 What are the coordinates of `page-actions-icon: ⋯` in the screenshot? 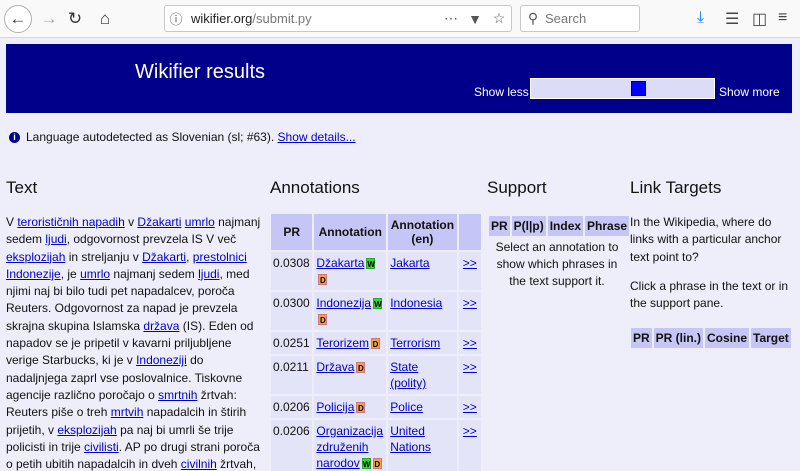 It's located at (451, 18).